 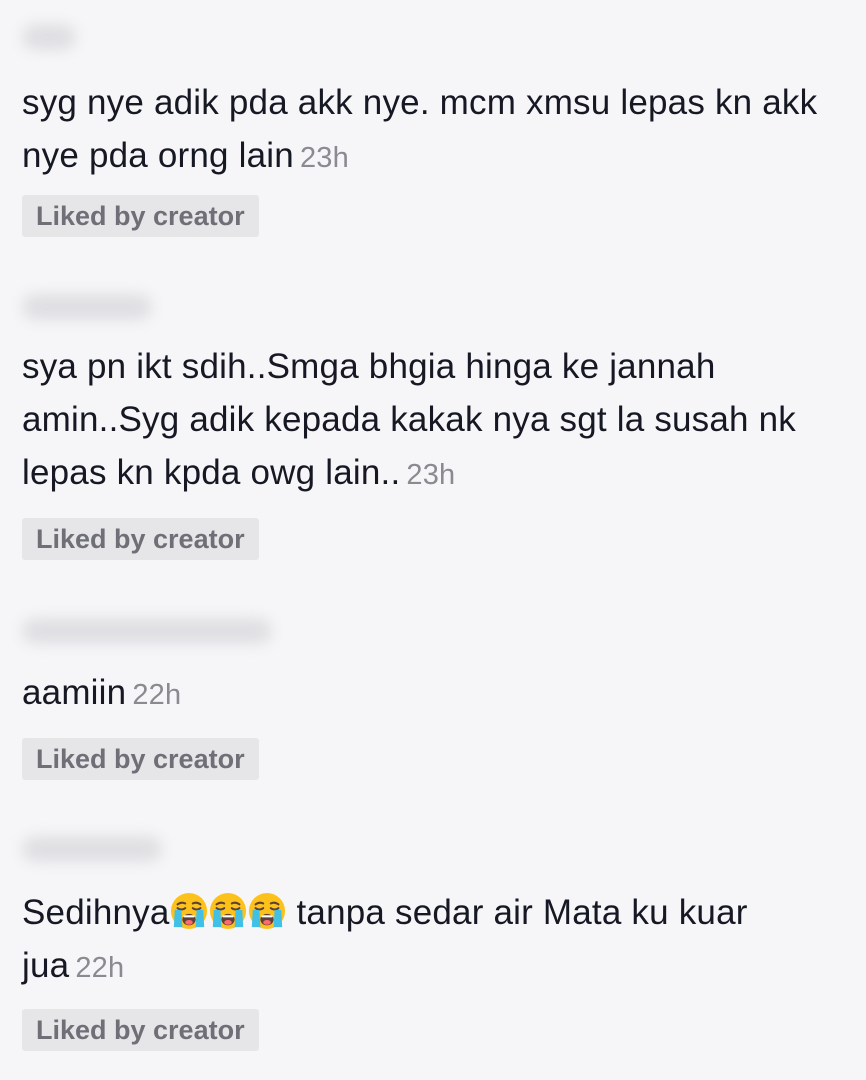 What do you see at coordinates (432, 694) in the screenshot?
I see `comment-text: aamiin 22h` at bounding box center [432, 694].